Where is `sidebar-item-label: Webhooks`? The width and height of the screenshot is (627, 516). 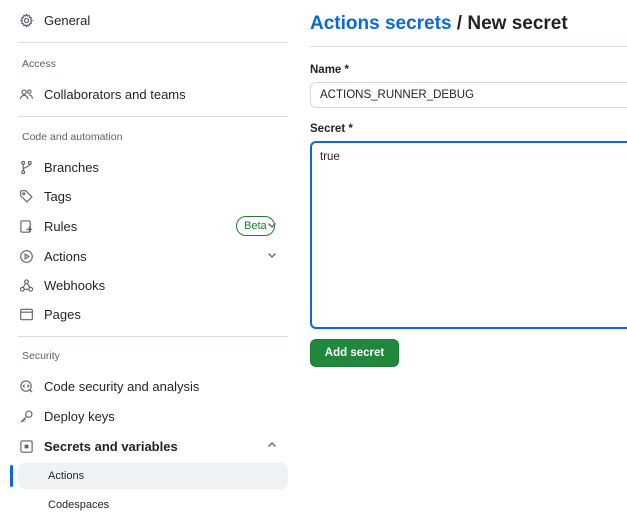 sidebar-item-label: Webhooks is located at coordinates (75, 285).